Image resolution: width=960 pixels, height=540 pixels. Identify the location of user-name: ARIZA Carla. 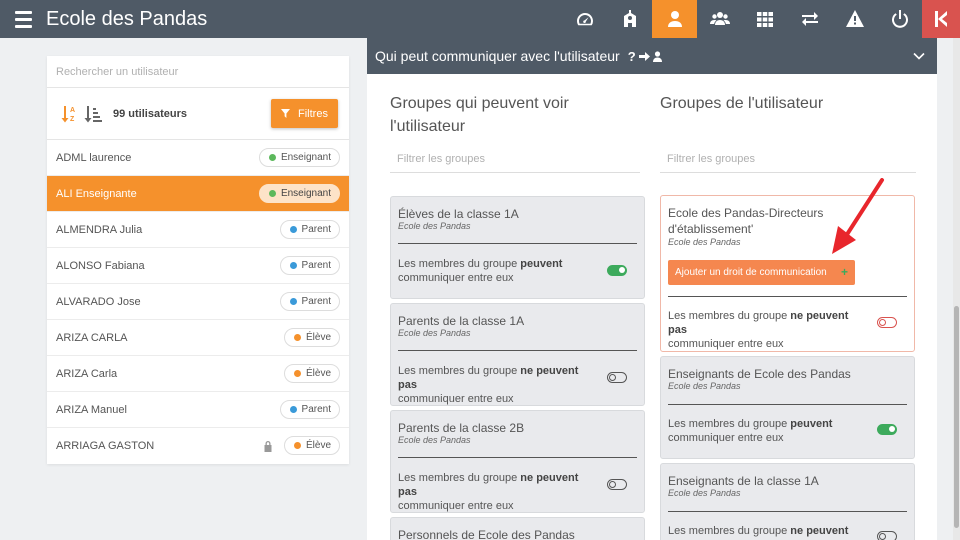
(87, 373).